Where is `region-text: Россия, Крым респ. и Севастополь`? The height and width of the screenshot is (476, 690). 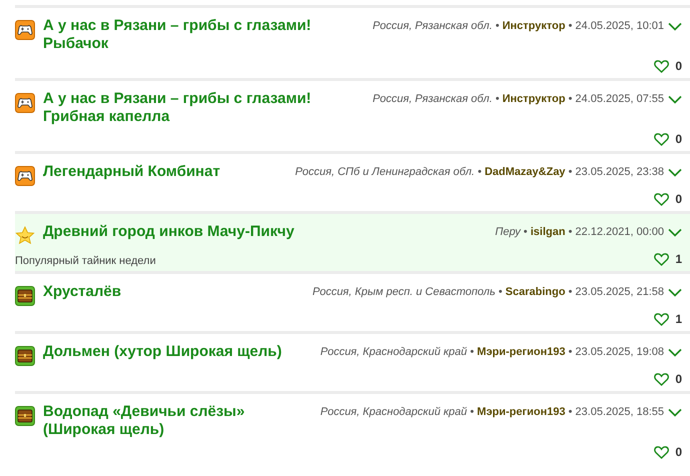
region-text: Россия, Крым респ. и Севастополь is located at coordinates (404, 292).